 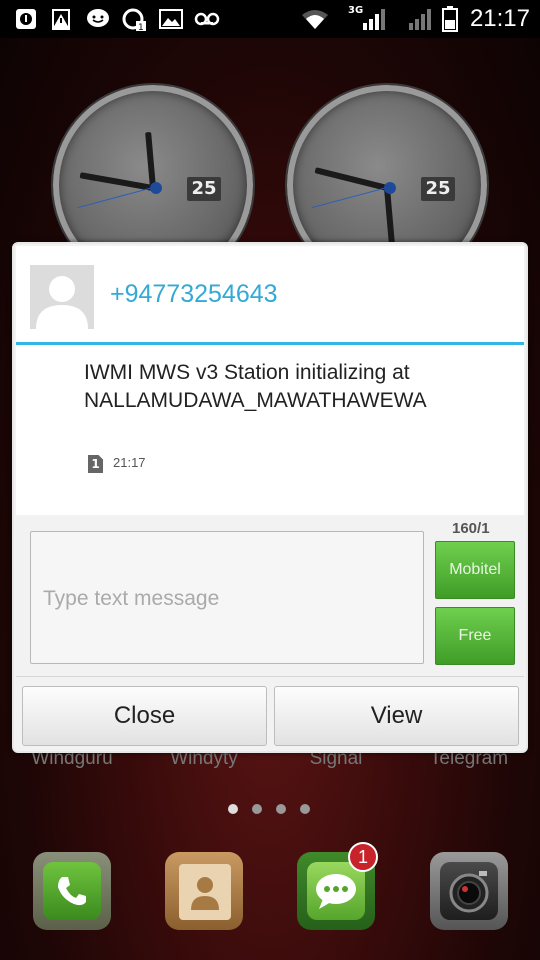 What do you see at coordinates (227, 597) in the screenshot?
I see `reply-input: Type text message` at bounding box center [227, 597].